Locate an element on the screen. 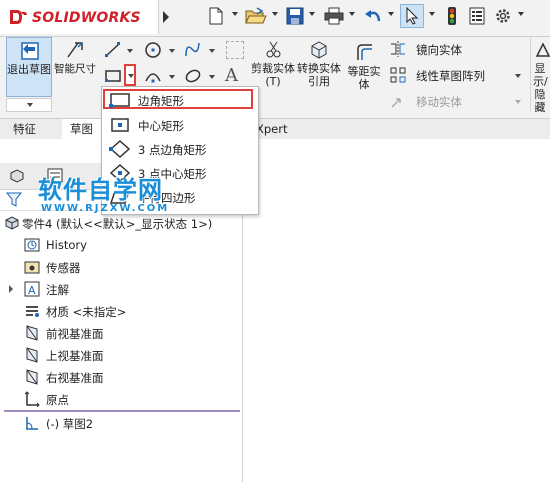 The image size is (550, 482). open-folder-icon is located at coordinates (256, 16).